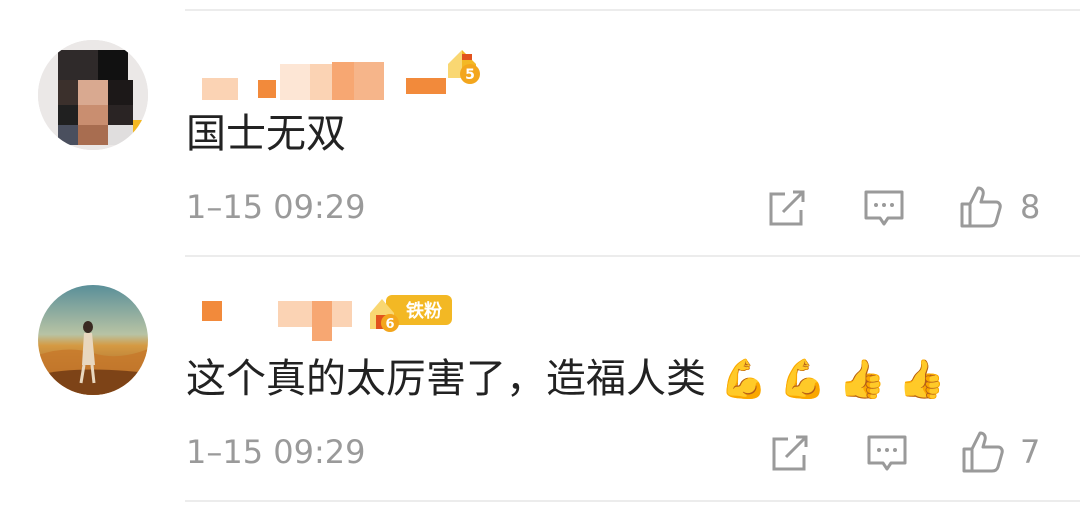  I want to click on level-badge: 5, so click(462, 65).